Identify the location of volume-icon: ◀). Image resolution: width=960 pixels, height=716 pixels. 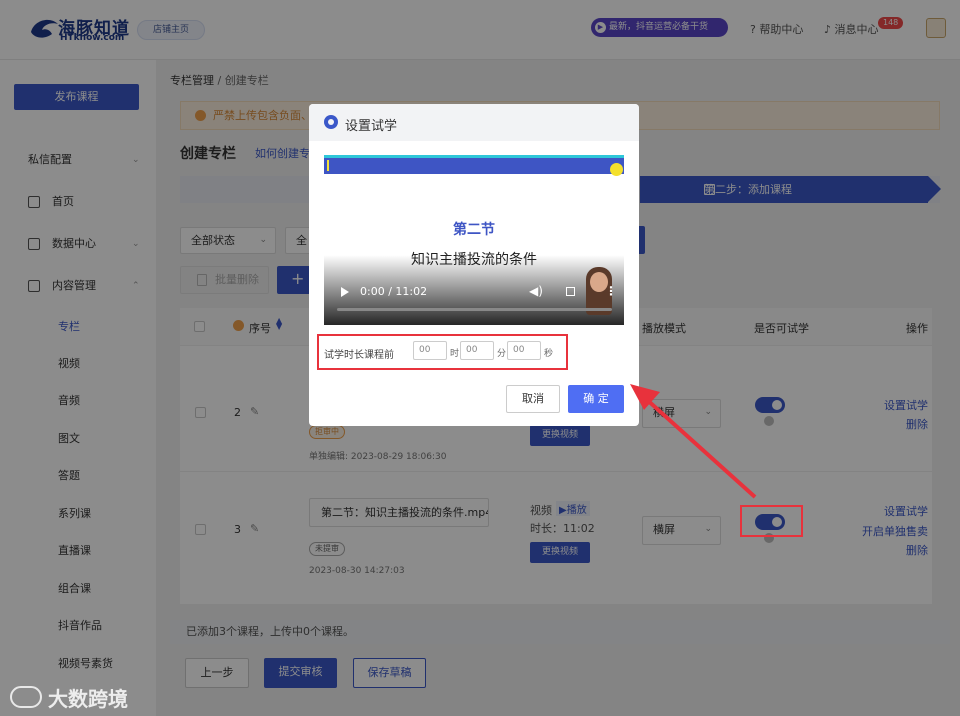
(536, 291).